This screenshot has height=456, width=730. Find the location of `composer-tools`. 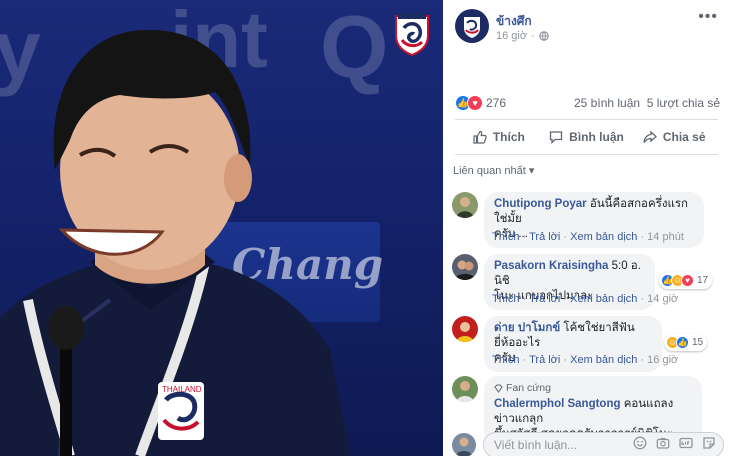

composer-tools is located at coordinates (674, 443).